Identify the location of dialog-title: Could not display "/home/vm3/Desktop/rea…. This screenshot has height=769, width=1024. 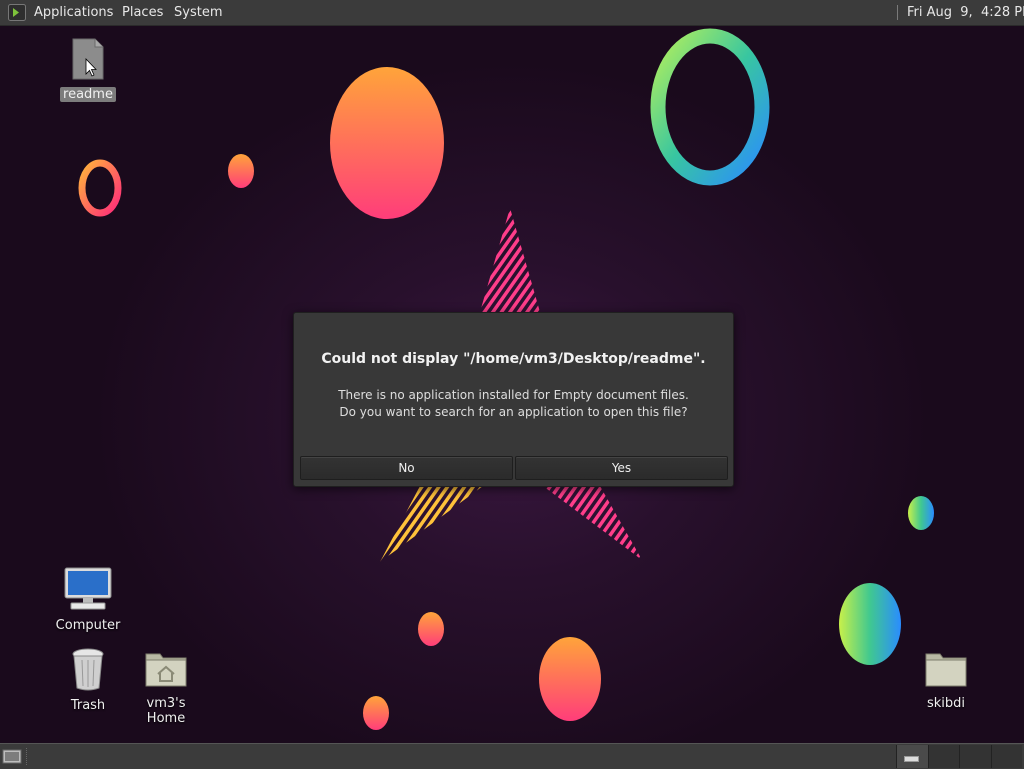
(513, 359).